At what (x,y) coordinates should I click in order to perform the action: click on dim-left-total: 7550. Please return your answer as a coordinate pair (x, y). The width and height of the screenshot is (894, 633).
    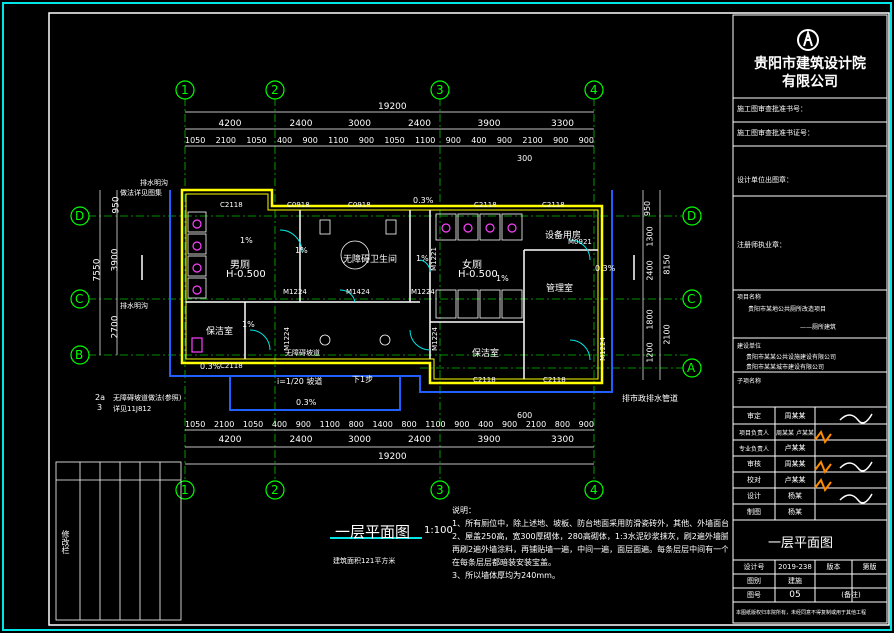
    Looking at the image, I should click on (97, 270).